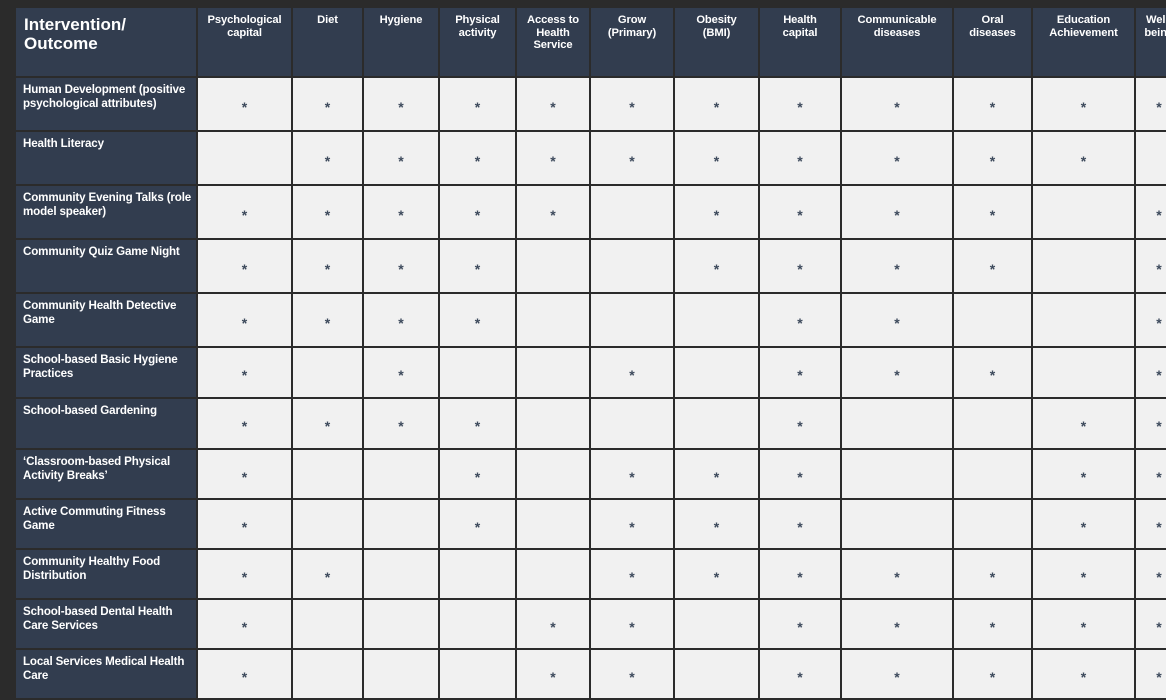  I want to click on matrix-cell-r4-c11, so click(1083, 266).